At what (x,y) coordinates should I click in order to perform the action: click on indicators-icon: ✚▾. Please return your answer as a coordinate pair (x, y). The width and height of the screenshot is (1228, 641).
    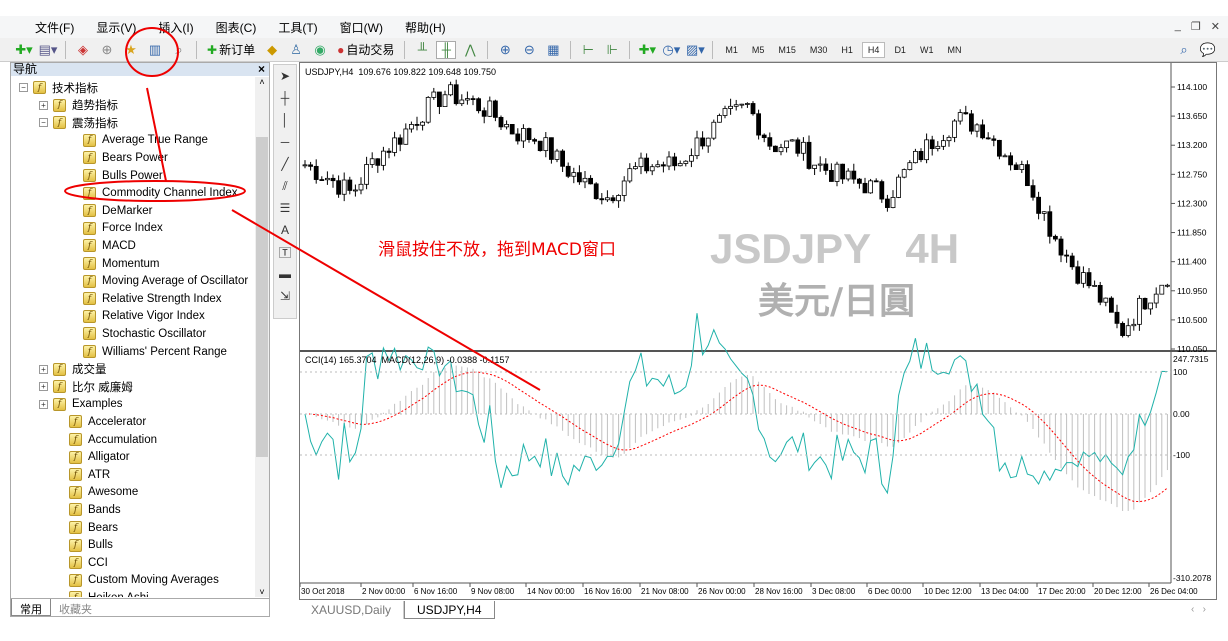
    Looking at the image, I should click on (647, 50).